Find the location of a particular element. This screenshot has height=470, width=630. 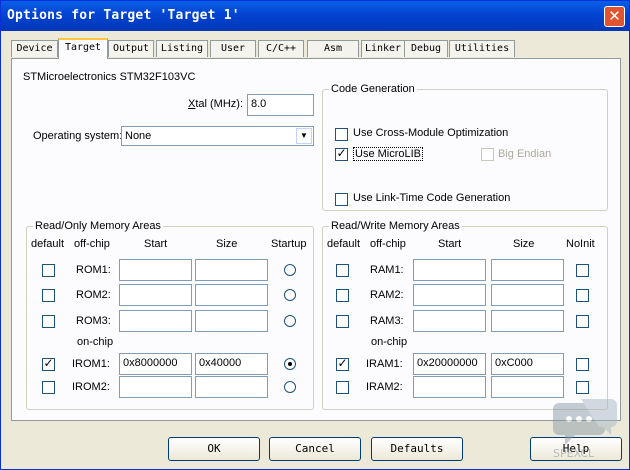

ram2-noinit-checkbox is located at coordinates (582, 295).